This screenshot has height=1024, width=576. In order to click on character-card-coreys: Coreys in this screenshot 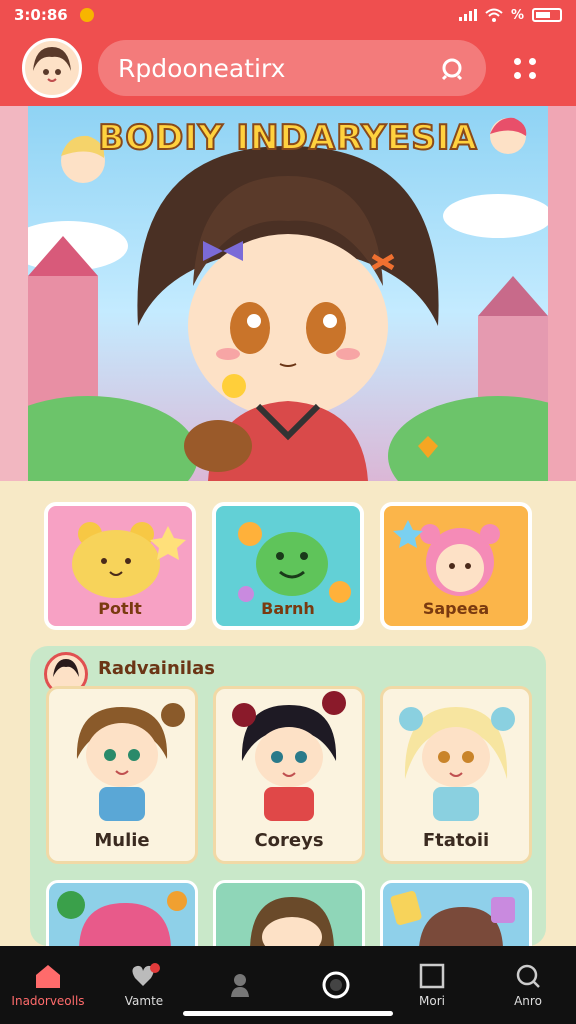, I will do `click(289, 775)`.